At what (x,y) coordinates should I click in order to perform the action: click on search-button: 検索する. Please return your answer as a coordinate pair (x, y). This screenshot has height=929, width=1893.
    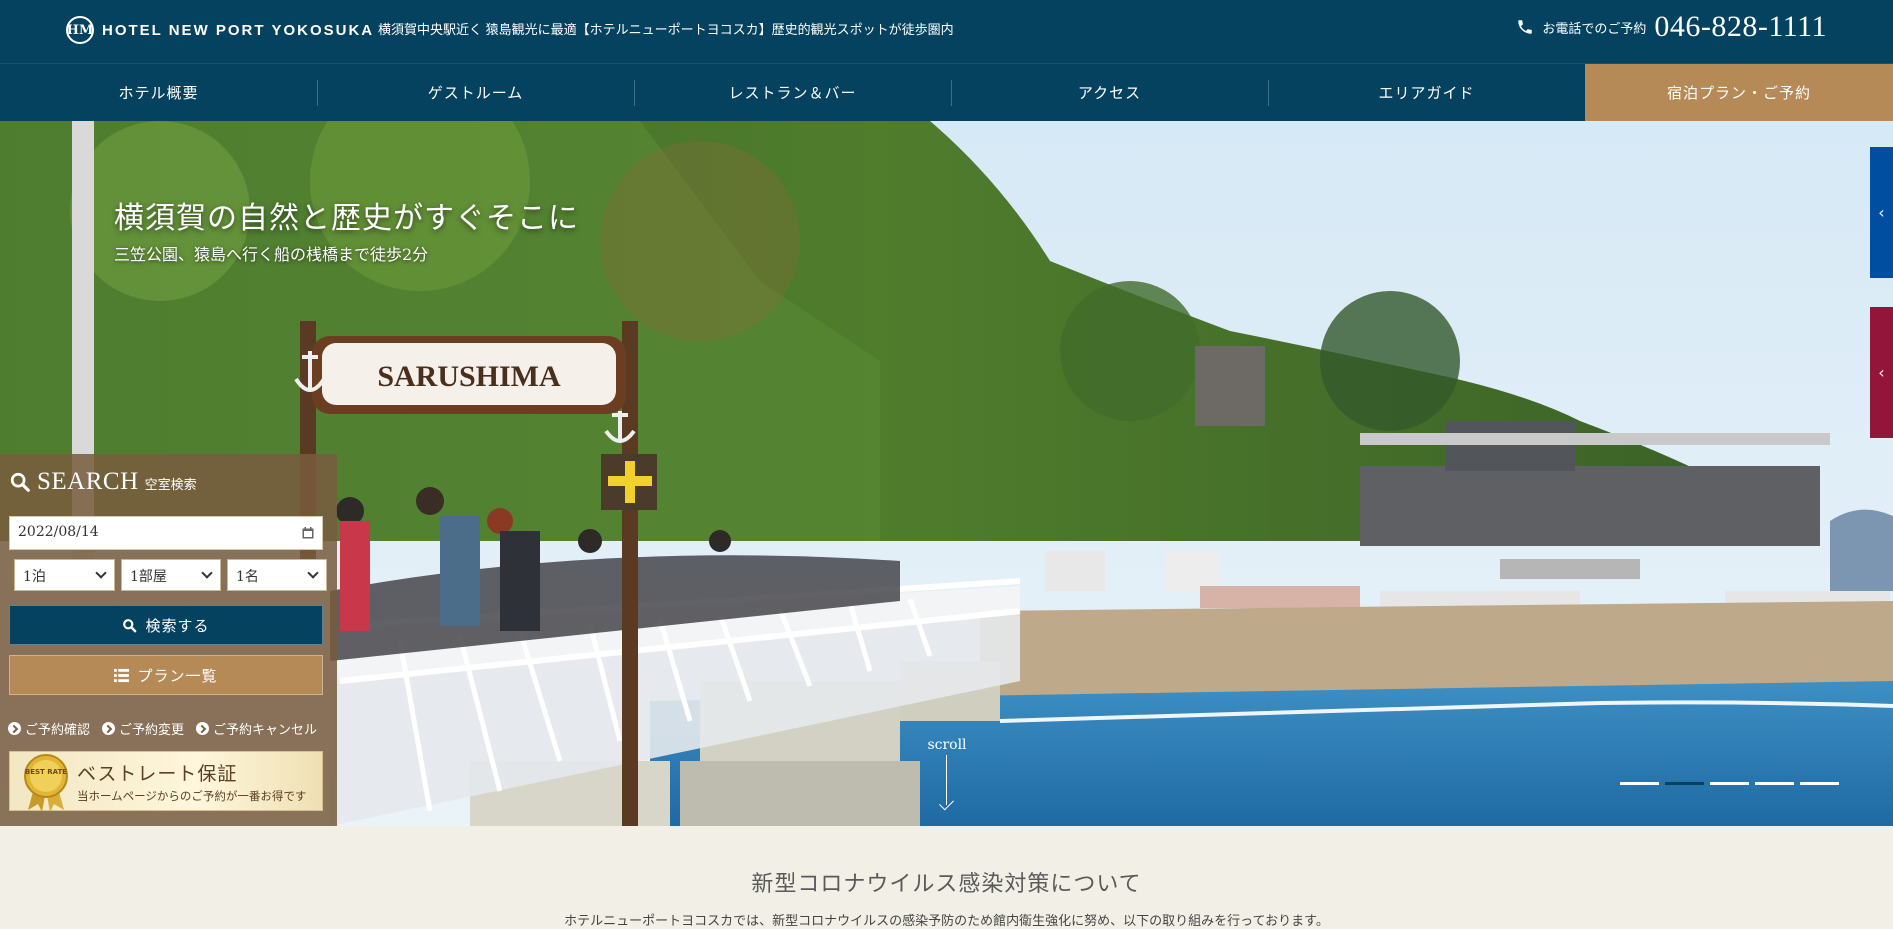
    Looking at the image, I should click on (166, 625).